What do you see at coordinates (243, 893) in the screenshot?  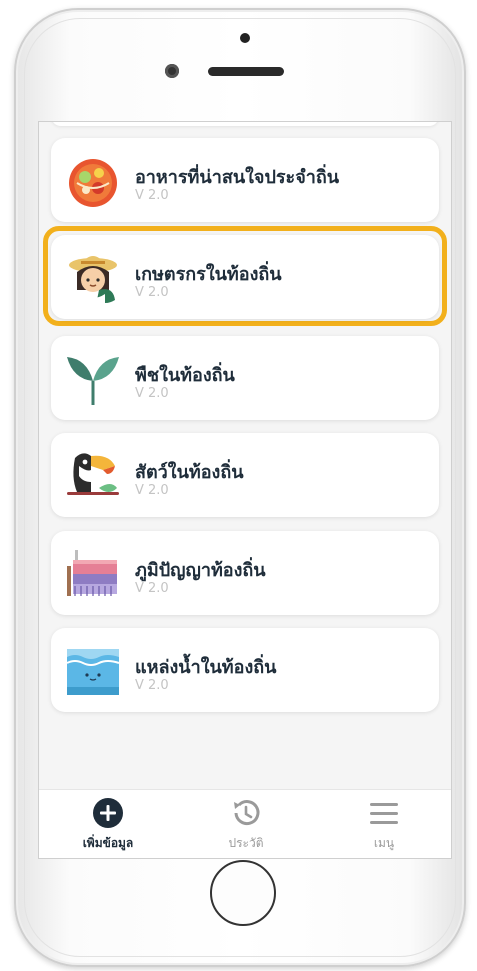 I see `home-button` at bounding box center [243, 893].